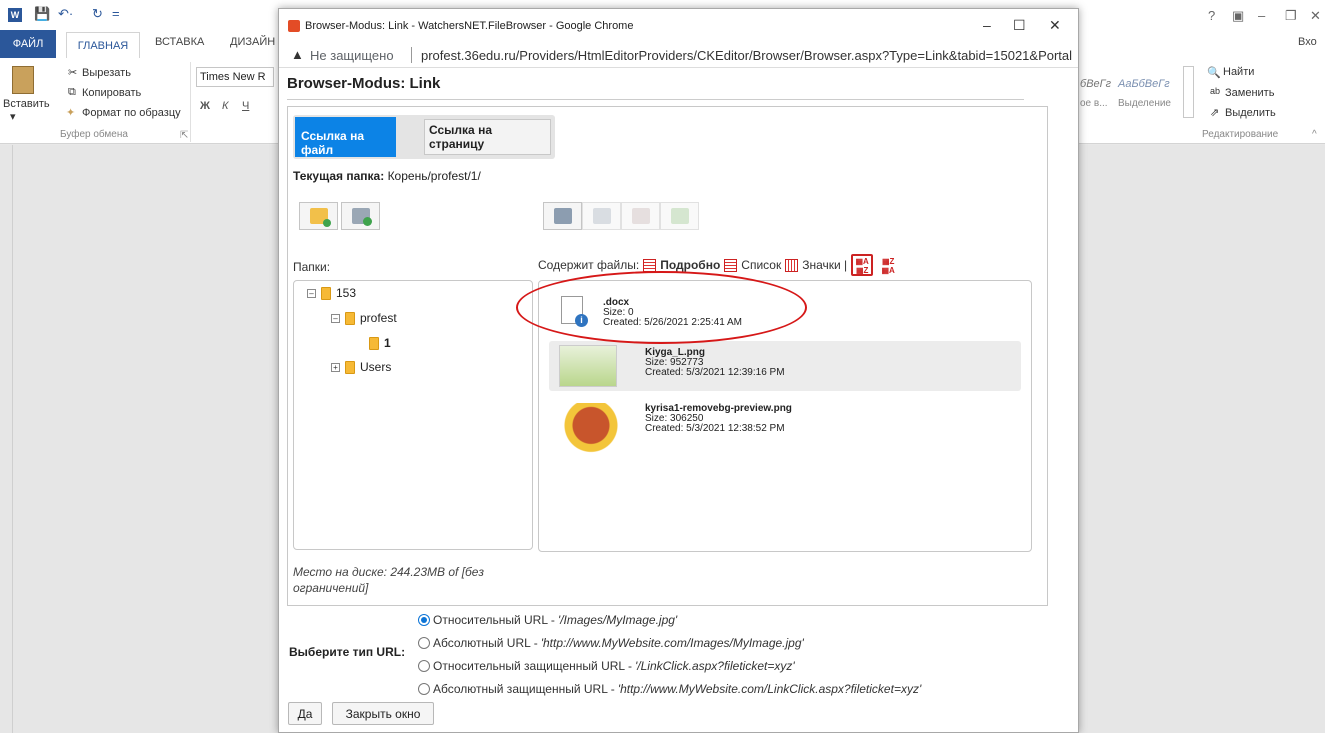 This screenshot has width=1325, height=733. What do you see at coordinates (387, 343) in the screenshot?
I see `tree-node-label: 1` at bounding box center [387, 343].